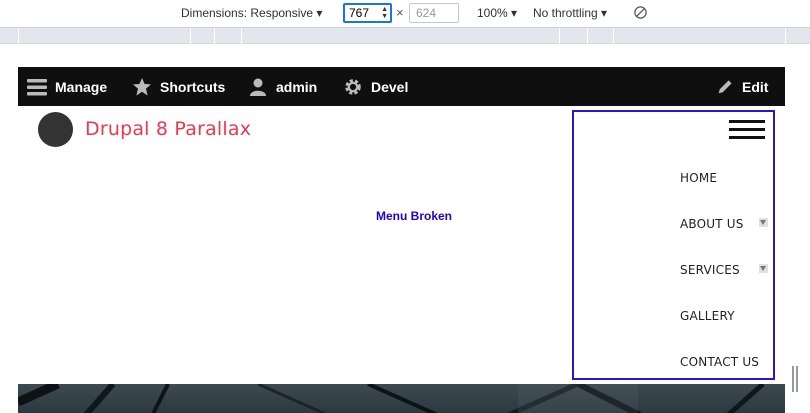 The width and height of the screenshot is (810, 413). Describe the element at coordinates (297, 86) in the screenshot. I see `toolbar-user-label: admin` at that location.